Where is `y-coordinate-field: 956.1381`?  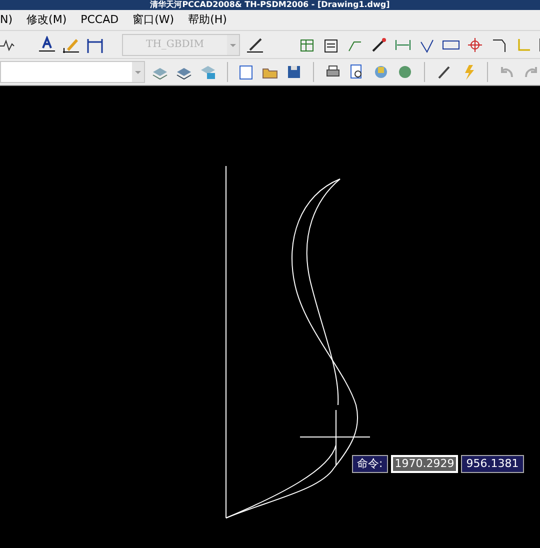 y-coordinate-field: 956.1381 is located at coordinates (492, 464).